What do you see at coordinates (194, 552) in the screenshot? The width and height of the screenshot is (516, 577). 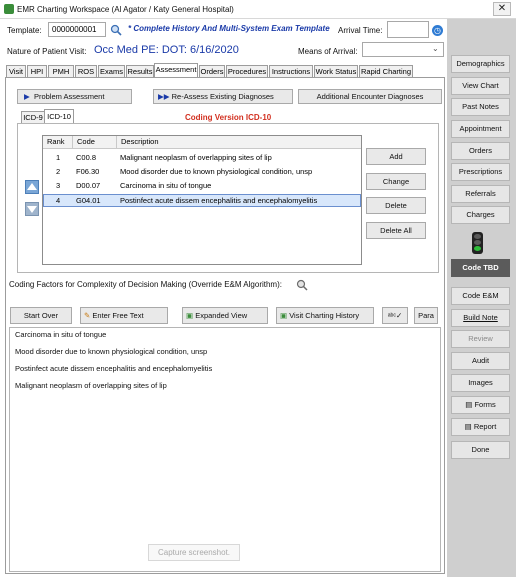 I see `capture-screenshot-label: Capture screenshot.` at bounding box center [194, 552].